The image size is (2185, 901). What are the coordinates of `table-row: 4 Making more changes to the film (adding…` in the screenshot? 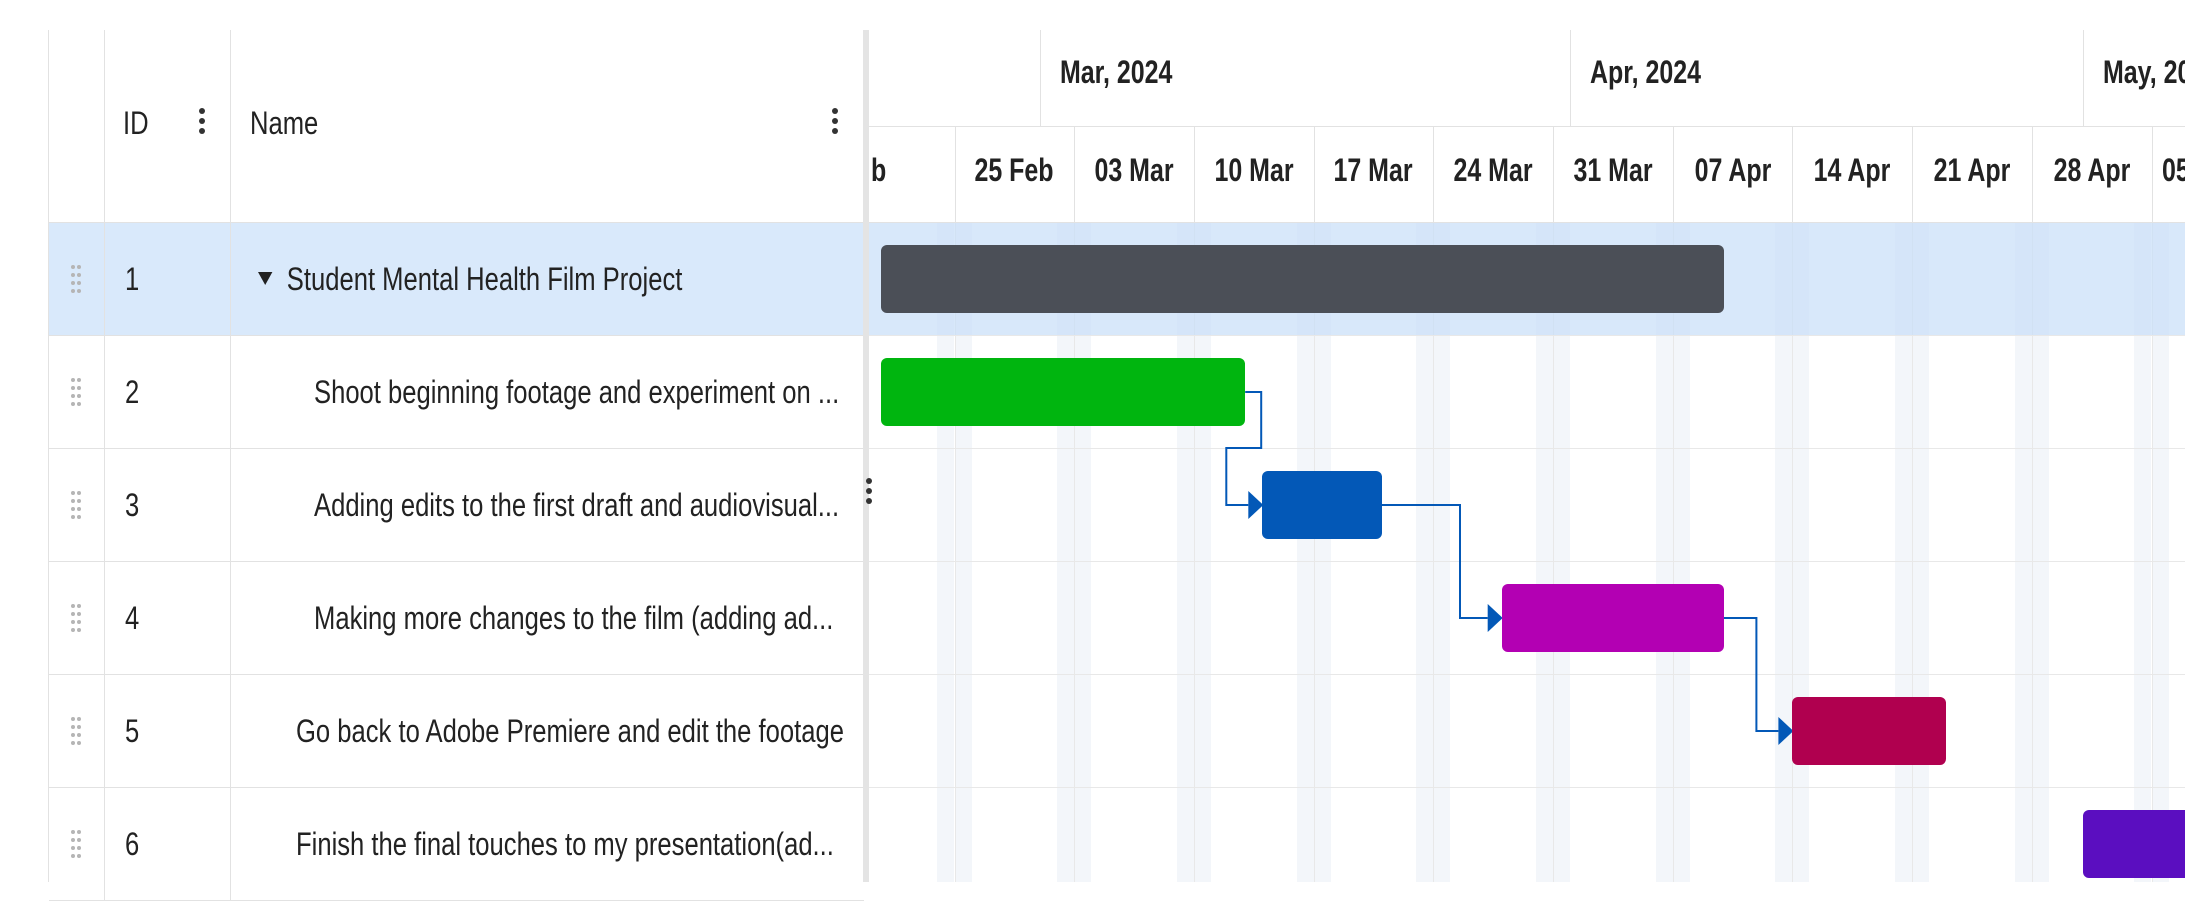 It's located at (456, 618).